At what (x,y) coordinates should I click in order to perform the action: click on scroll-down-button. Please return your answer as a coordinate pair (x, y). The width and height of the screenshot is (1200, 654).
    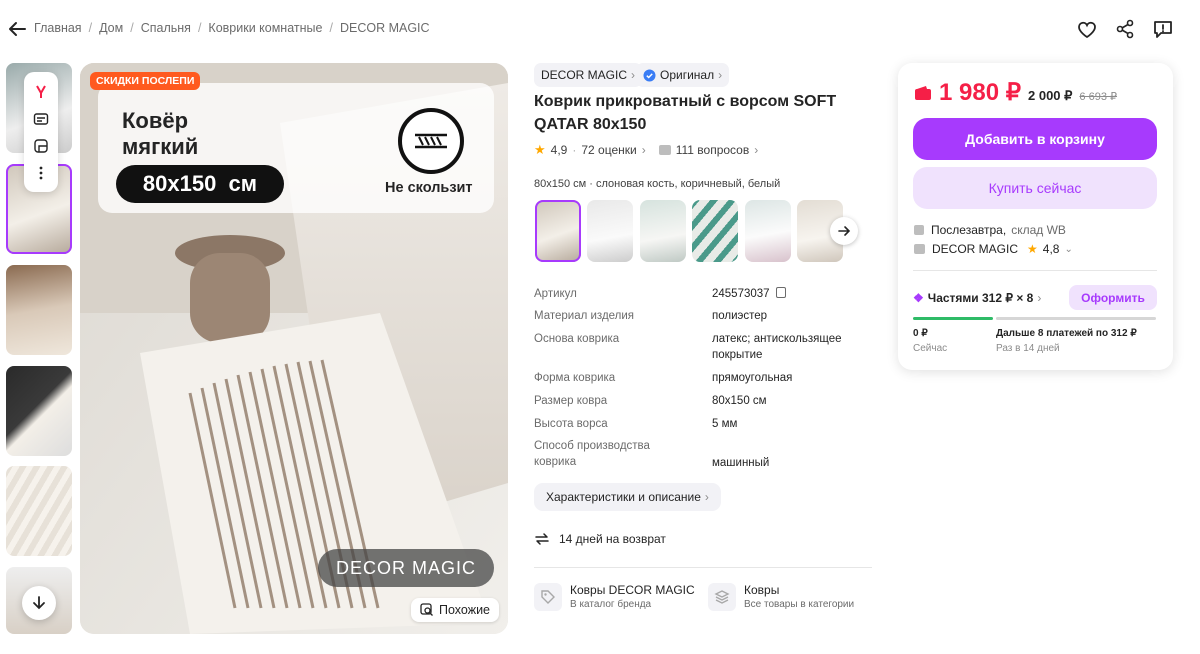
    Looking at the image, I should click on (39, 603).